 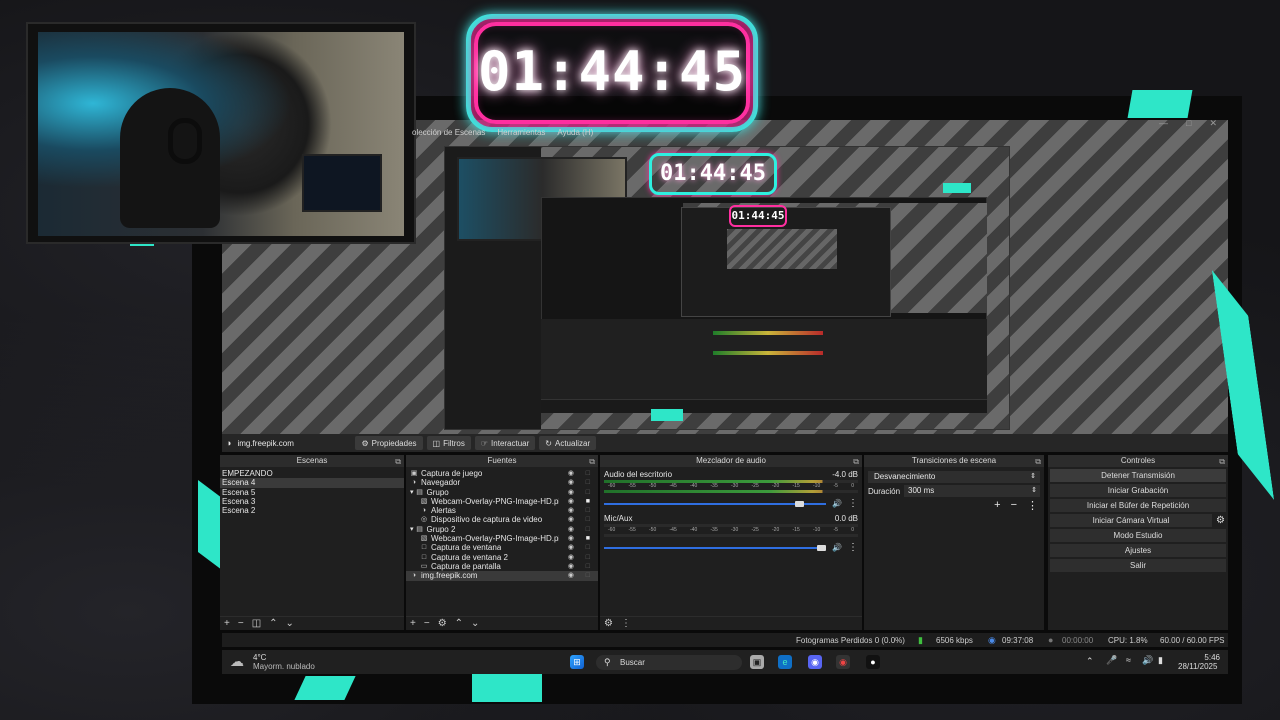 I want to click on volume-icon: 🔊, so click(x=1147, y=660).